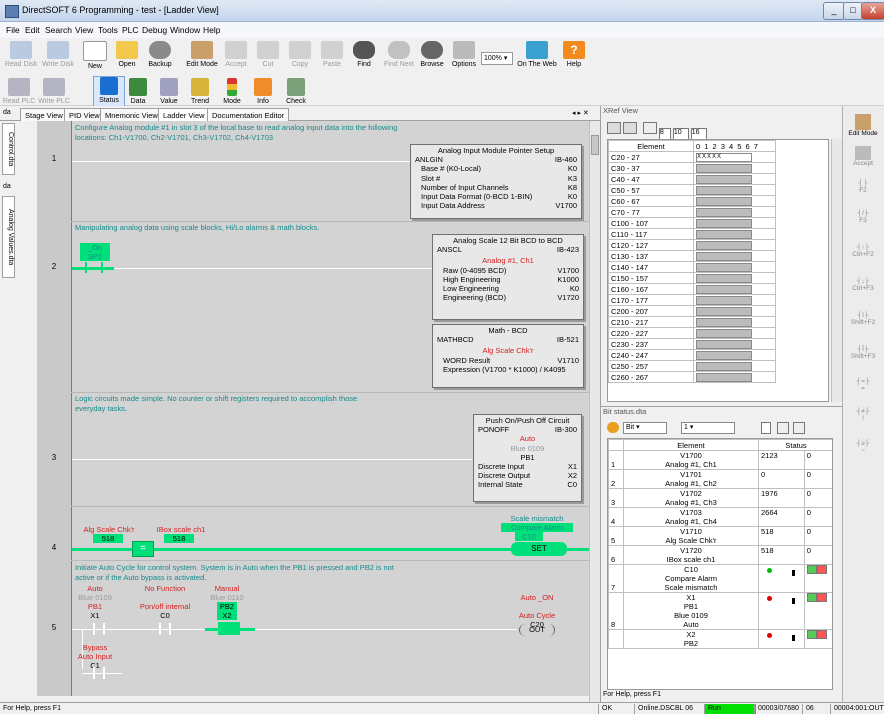 The height and width of the screenshot is (714, 884). I want to click on copy-button: Copy, so click(300, 64).